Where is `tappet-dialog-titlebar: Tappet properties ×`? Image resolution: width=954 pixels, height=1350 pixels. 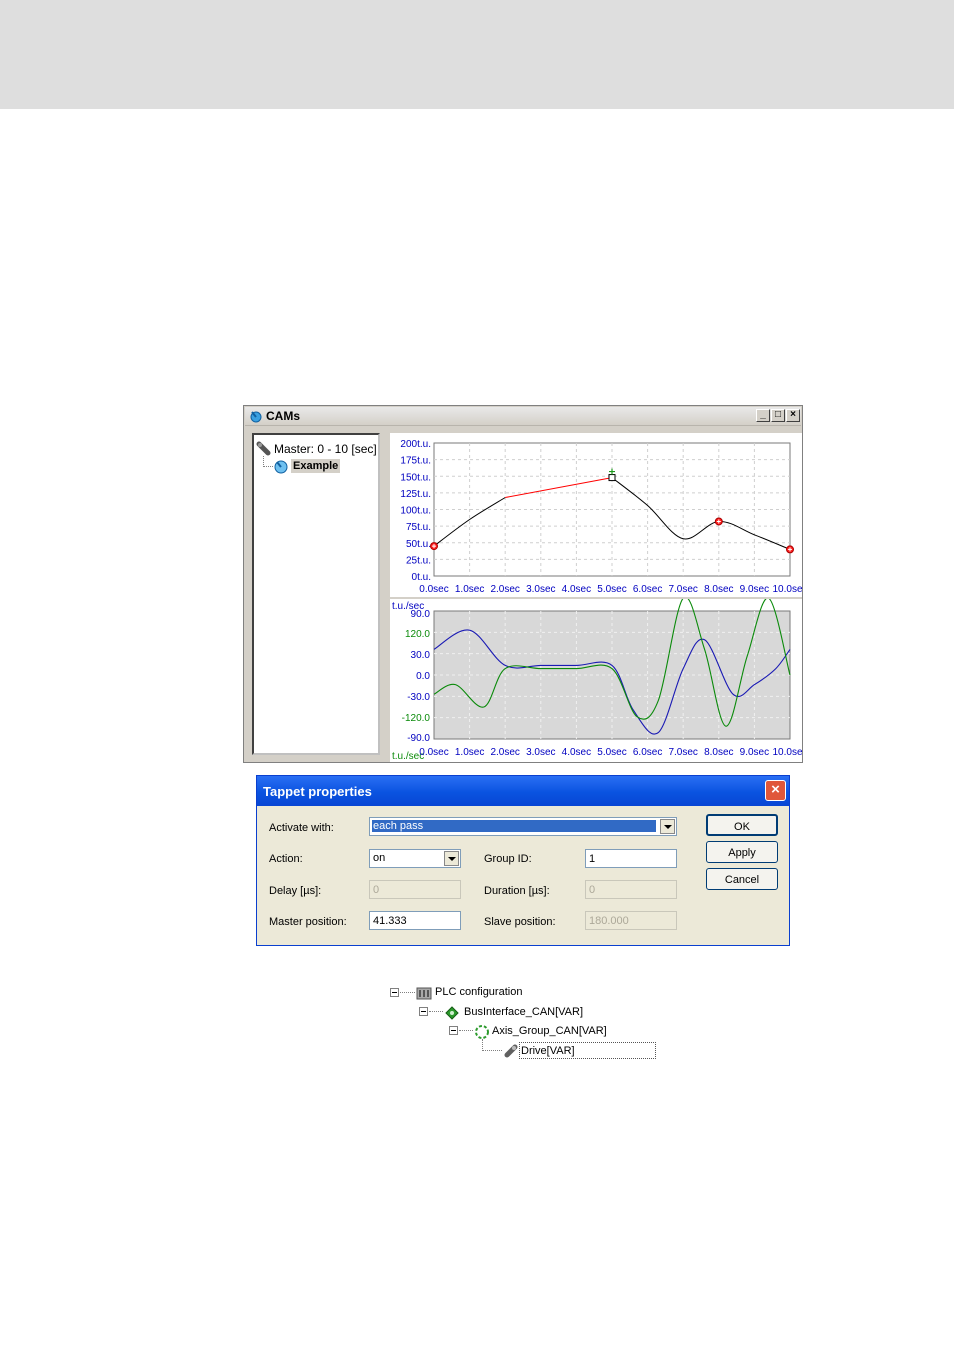
tappet-dialog-titlebar: Tappet properties × is located at coordinates (523, 791).